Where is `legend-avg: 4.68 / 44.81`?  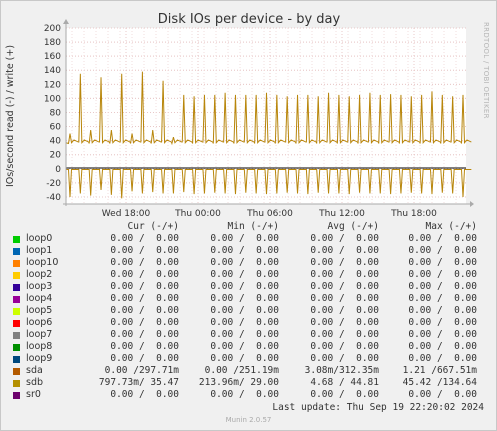
legend-avg: 4.68 / 44.81 is located at coordinates (344, 382).